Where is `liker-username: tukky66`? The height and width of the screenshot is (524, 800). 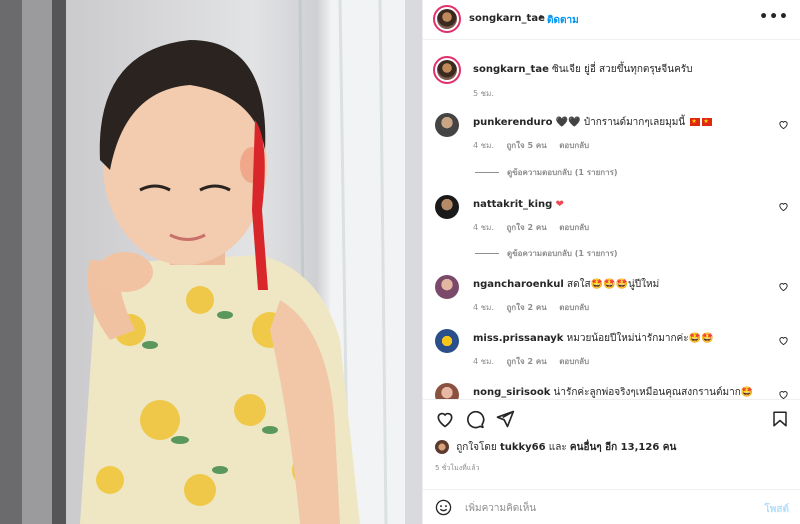 liker-username: tukky66 is located at coordinates (523, 447).